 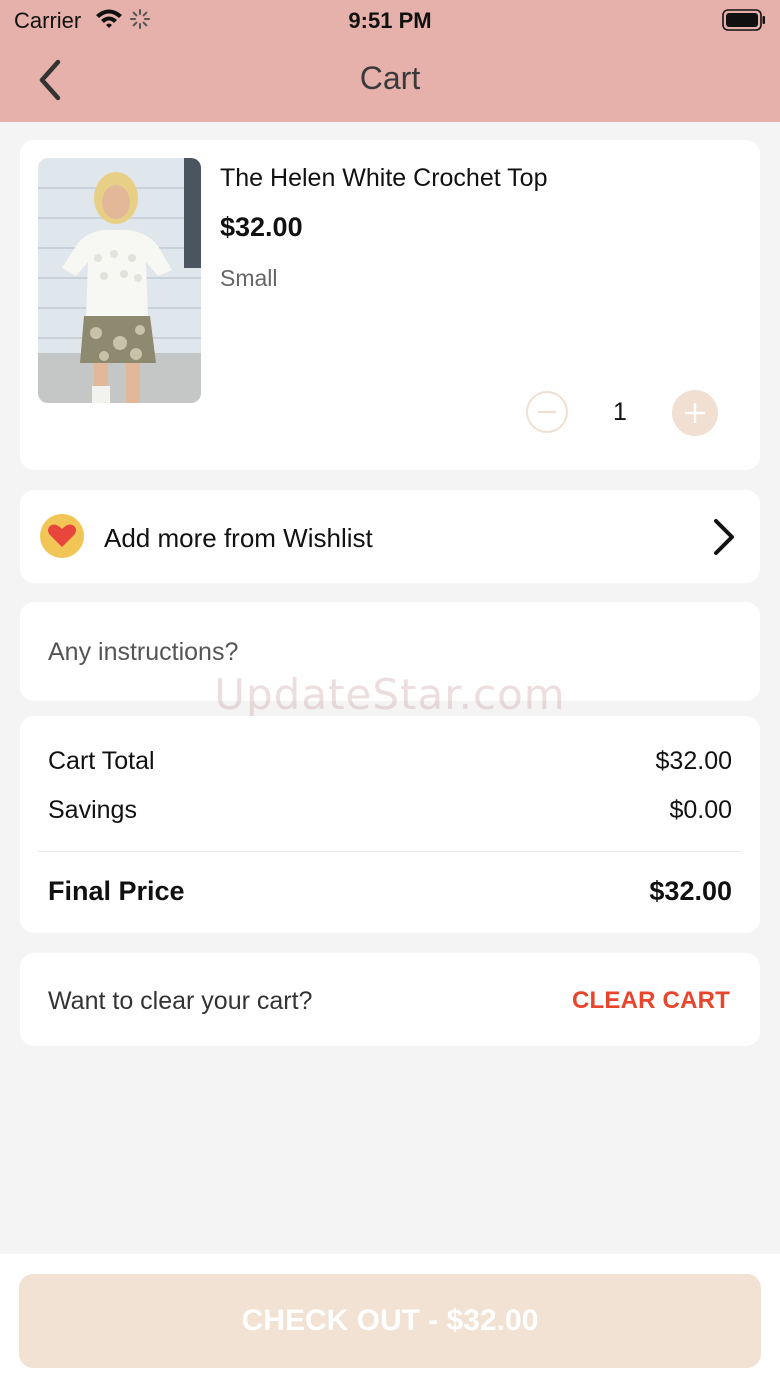 I want to click on product-price: $32.00, so click(x=261, y=227).